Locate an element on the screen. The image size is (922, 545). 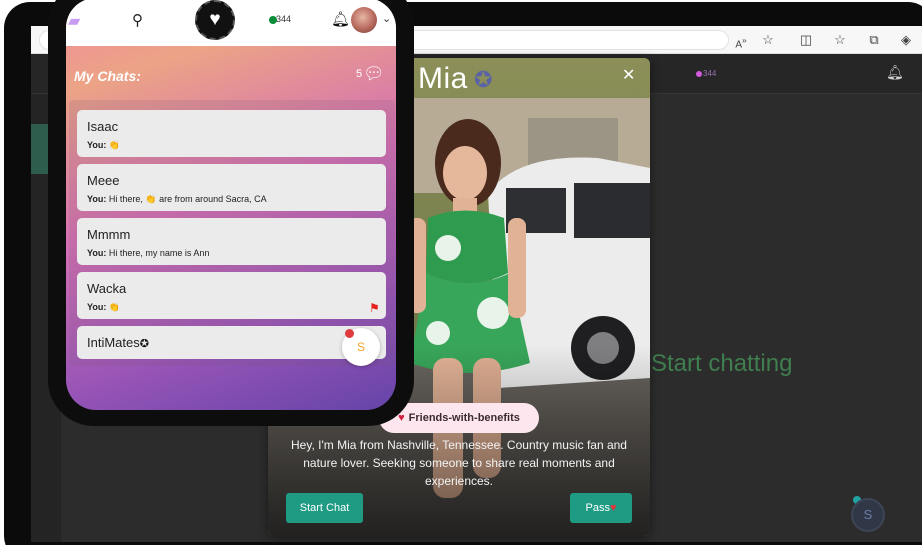
chat-item: Mmmm You: Hi there, my name is Ann is located at coordinates (231, 241).